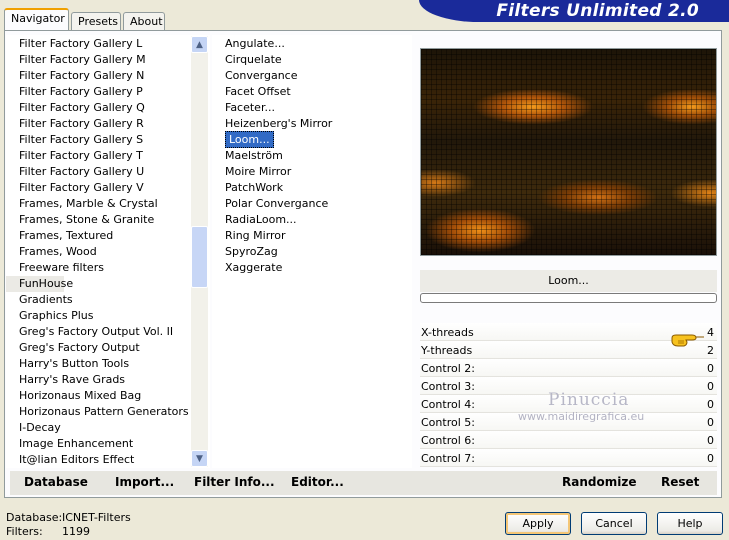 Image resolution: width=729 pixels, height=540 pixels. I want to click on watermark-name: Pinuccia, so click(589, 400).